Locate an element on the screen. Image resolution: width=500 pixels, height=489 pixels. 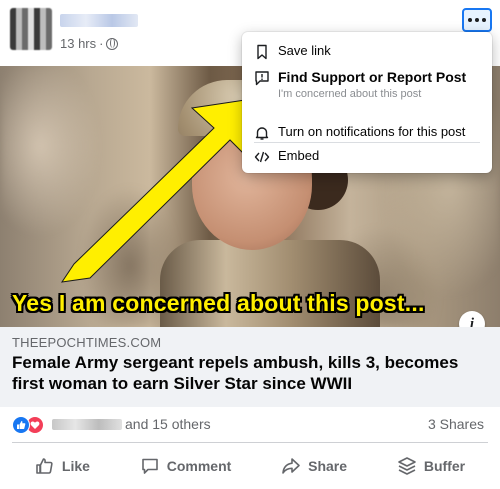
action-bar: Like Comment Share Buffer is located at coordinates (250, 466).